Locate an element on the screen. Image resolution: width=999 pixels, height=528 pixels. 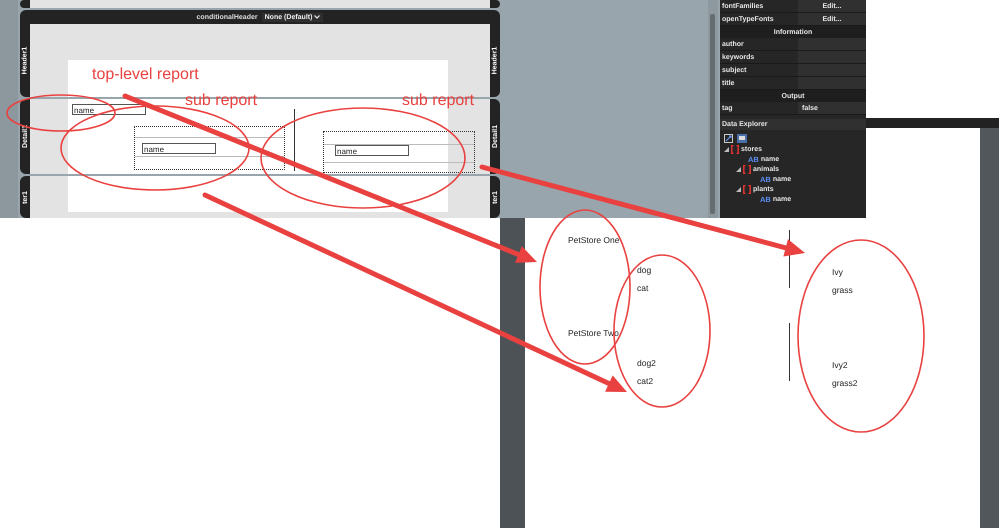
annotation-label: top-level report is located at coordinates (145, 75).